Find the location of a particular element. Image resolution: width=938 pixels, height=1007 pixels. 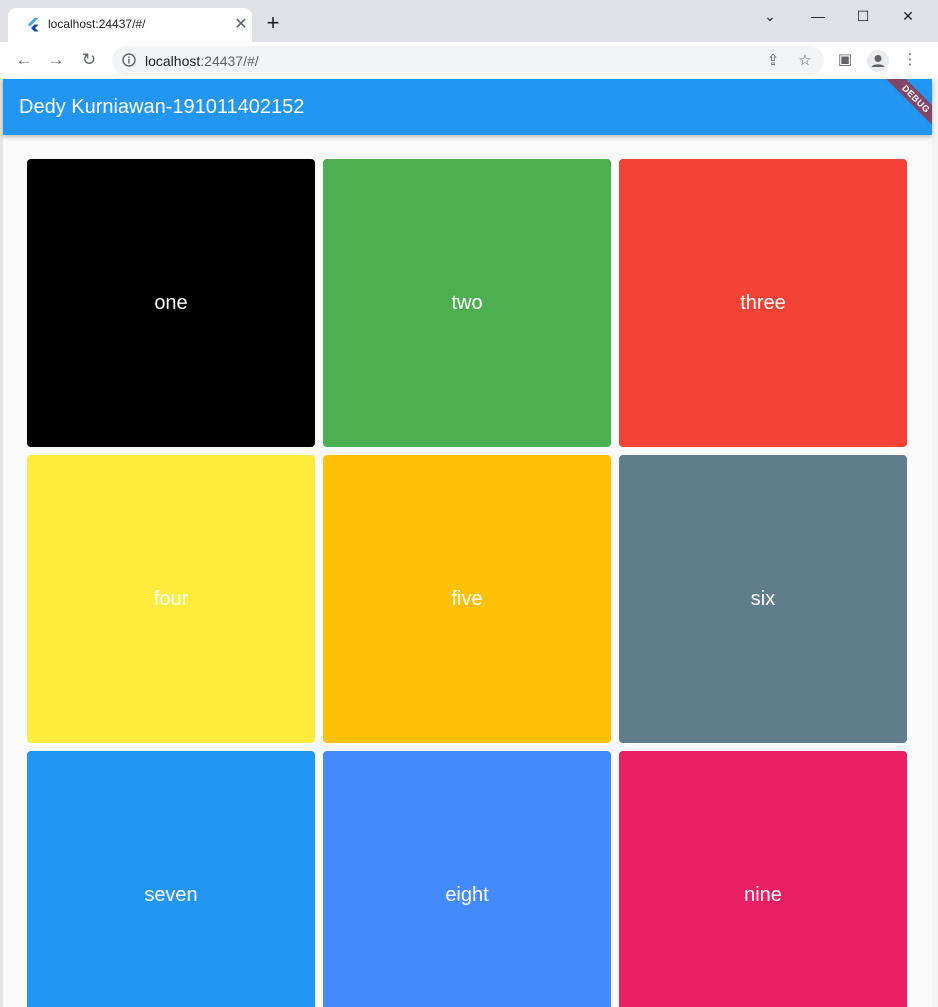

grid-tile-one: one is located at coordinates (171, 303).